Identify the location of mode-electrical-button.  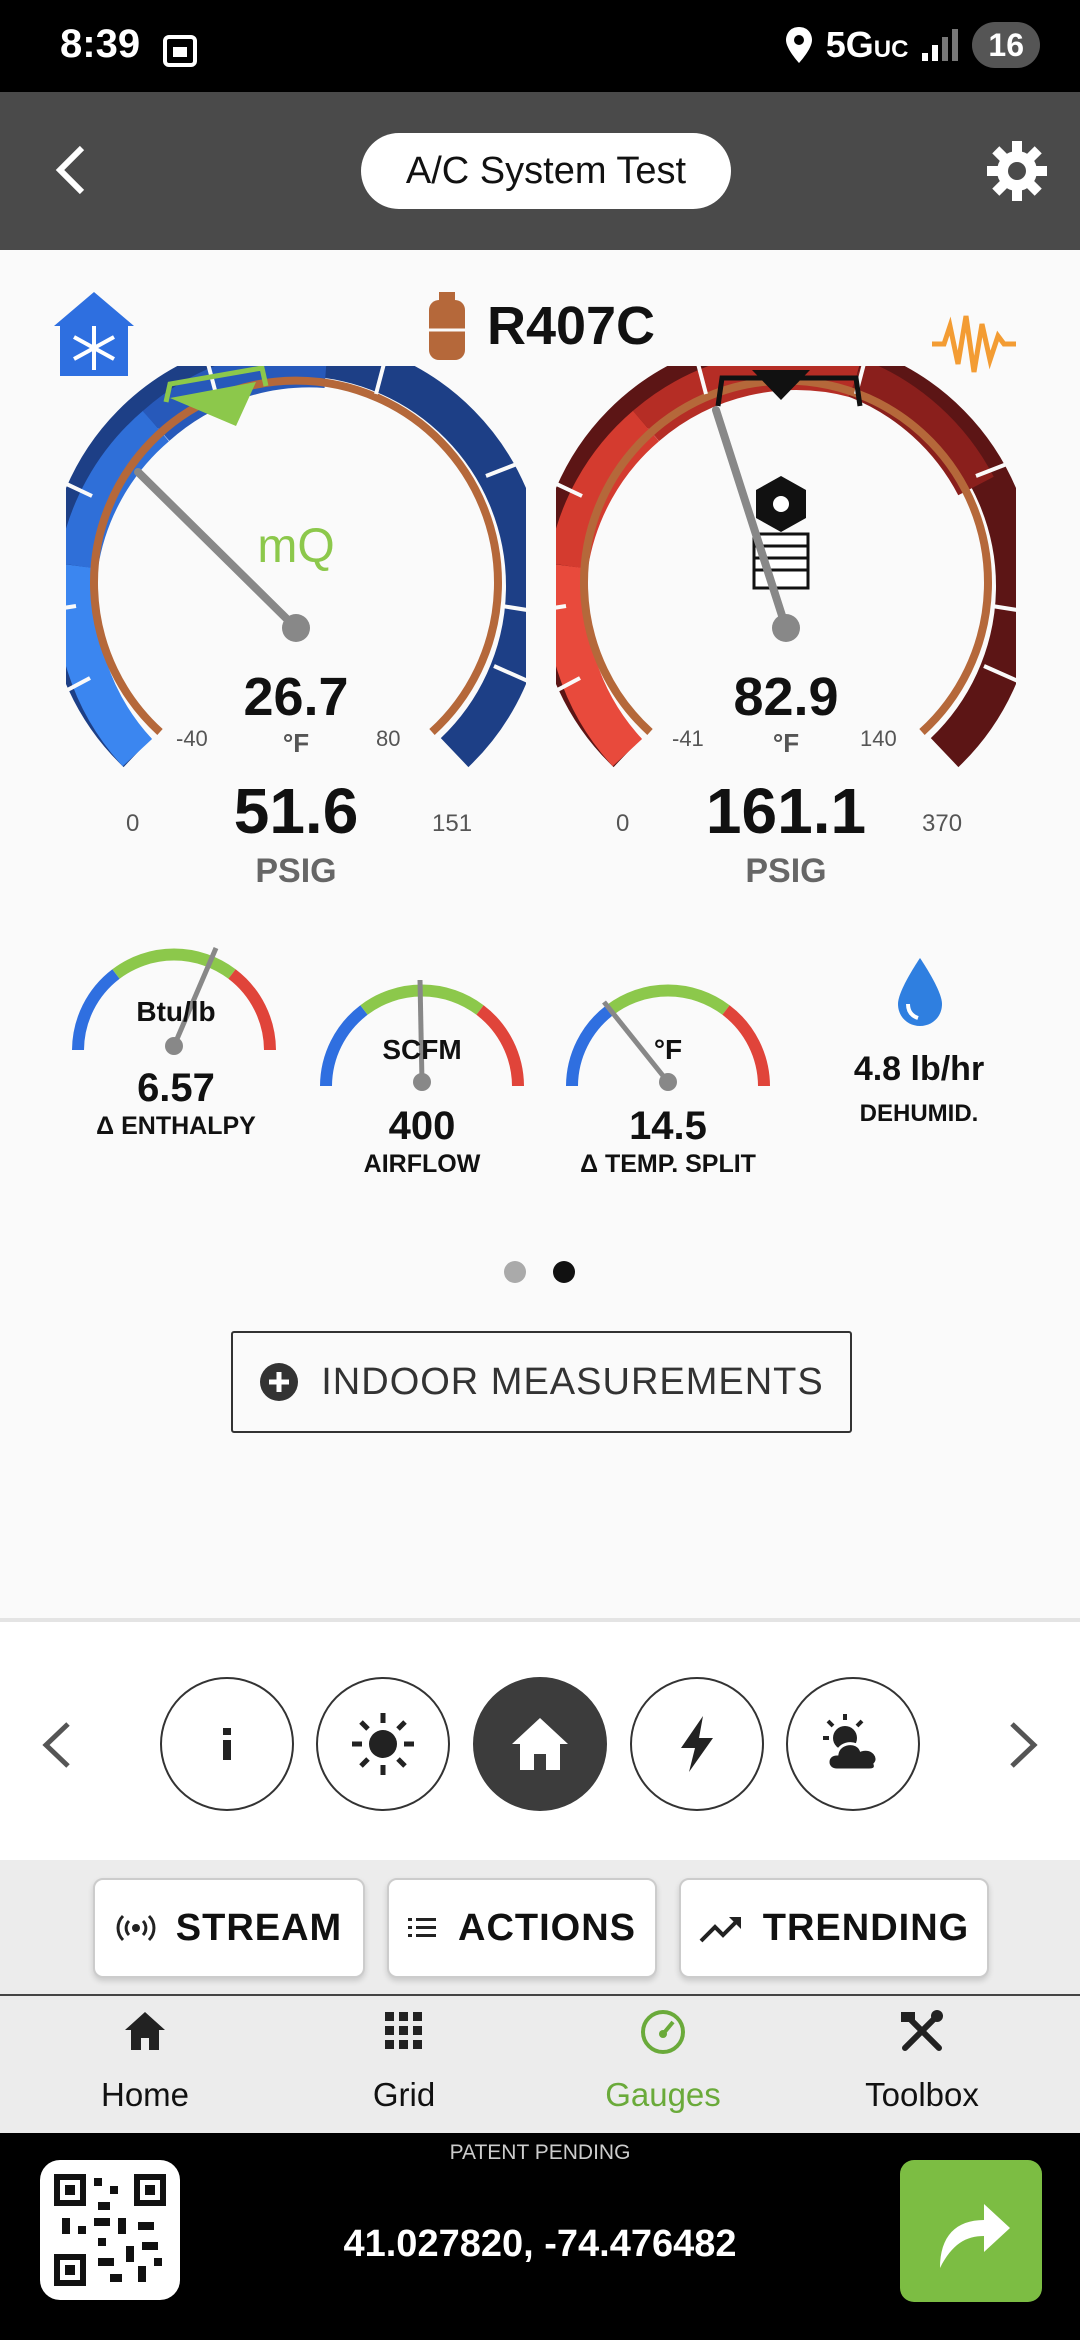
(697, 1744).